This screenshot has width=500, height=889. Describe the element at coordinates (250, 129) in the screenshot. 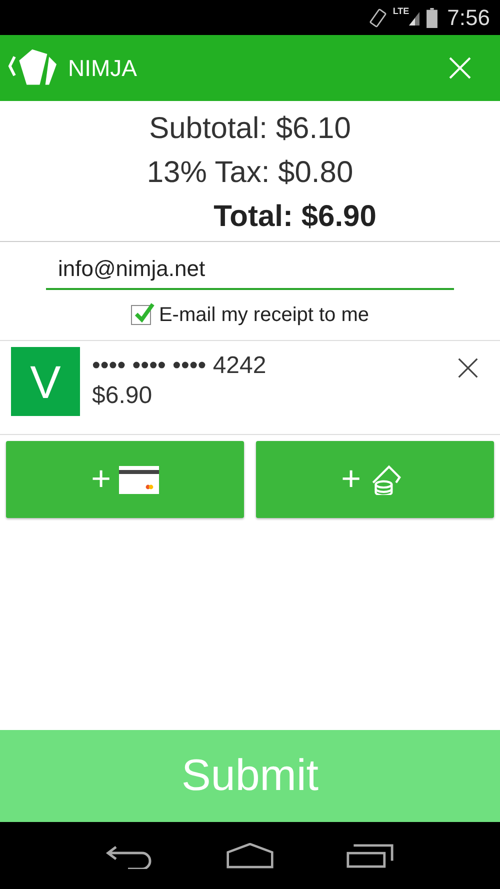

I see `subtotal-text: Subtotal: $6.10` at that location.